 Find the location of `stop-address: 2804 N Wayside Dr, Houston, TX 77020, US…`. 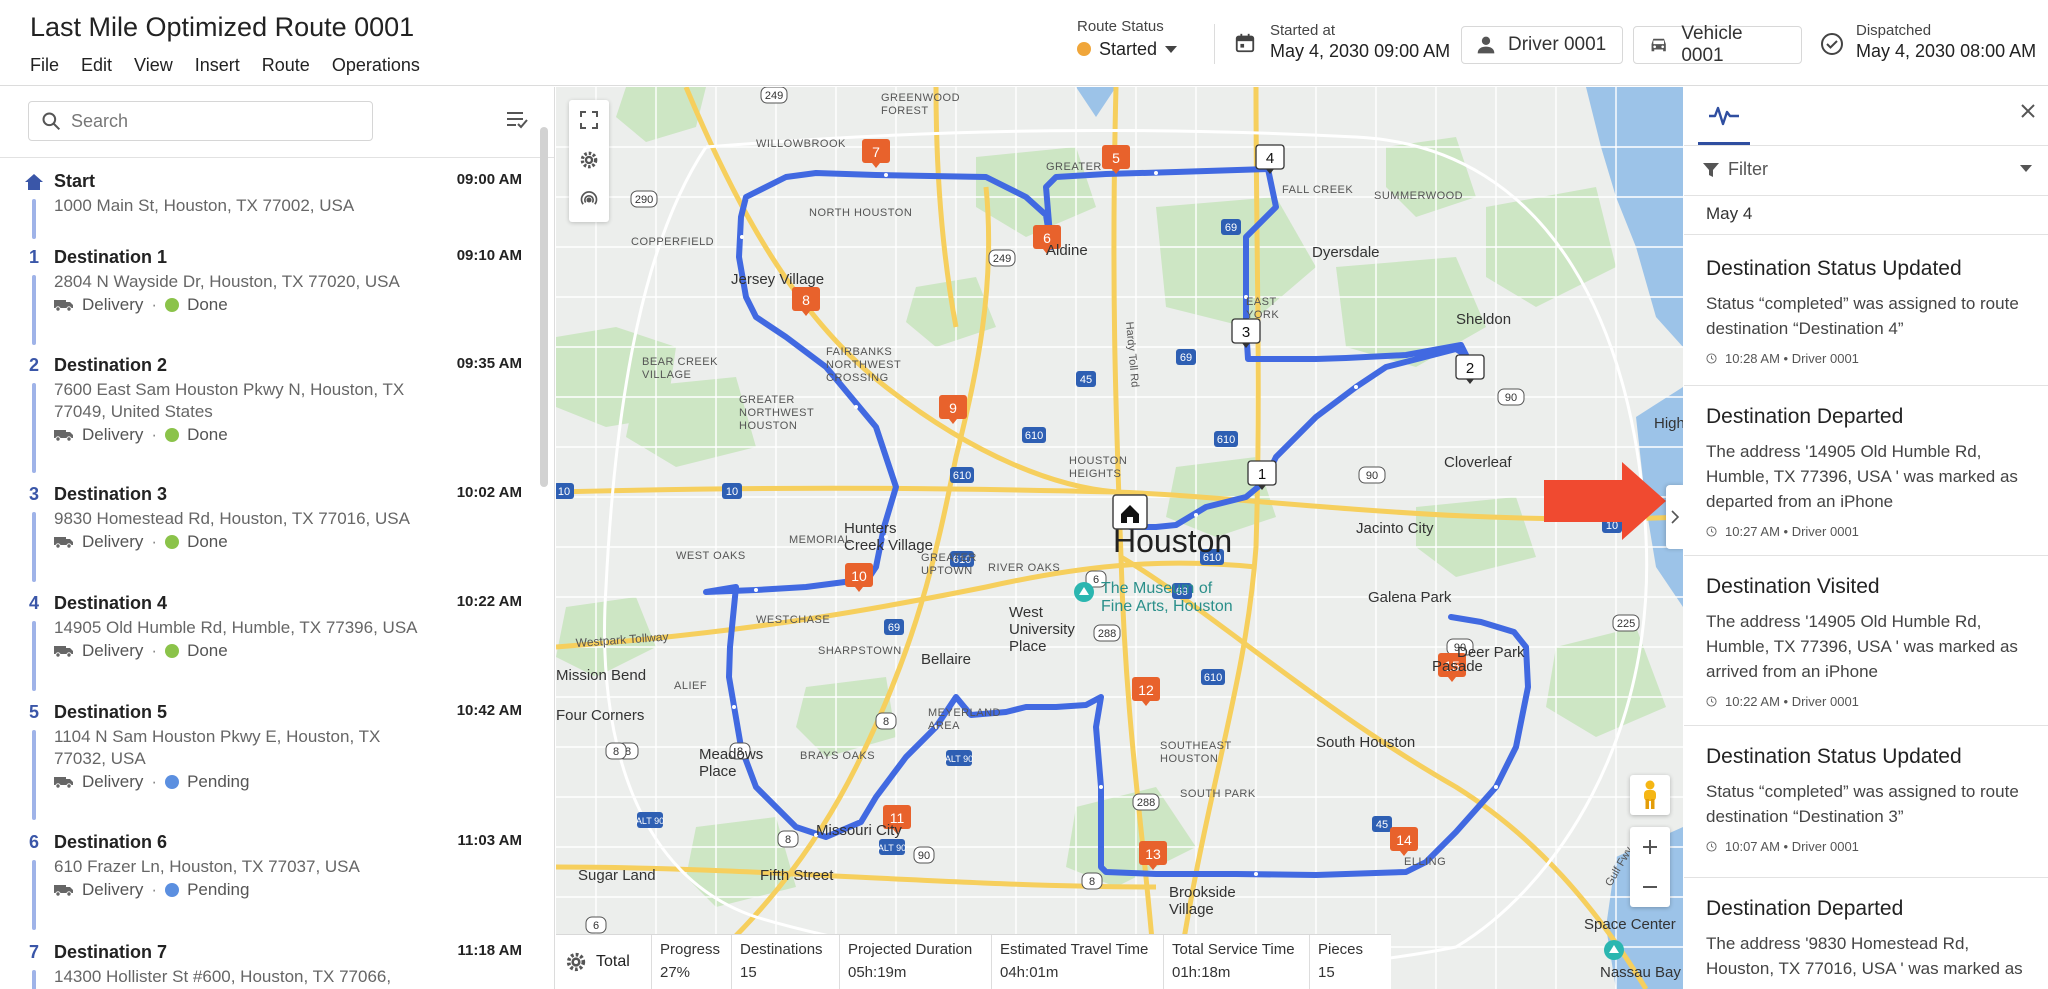

stop-address: 2804 N Wayside Dr, Houston, TX 77020, US… is located at coordinates (227, 281).